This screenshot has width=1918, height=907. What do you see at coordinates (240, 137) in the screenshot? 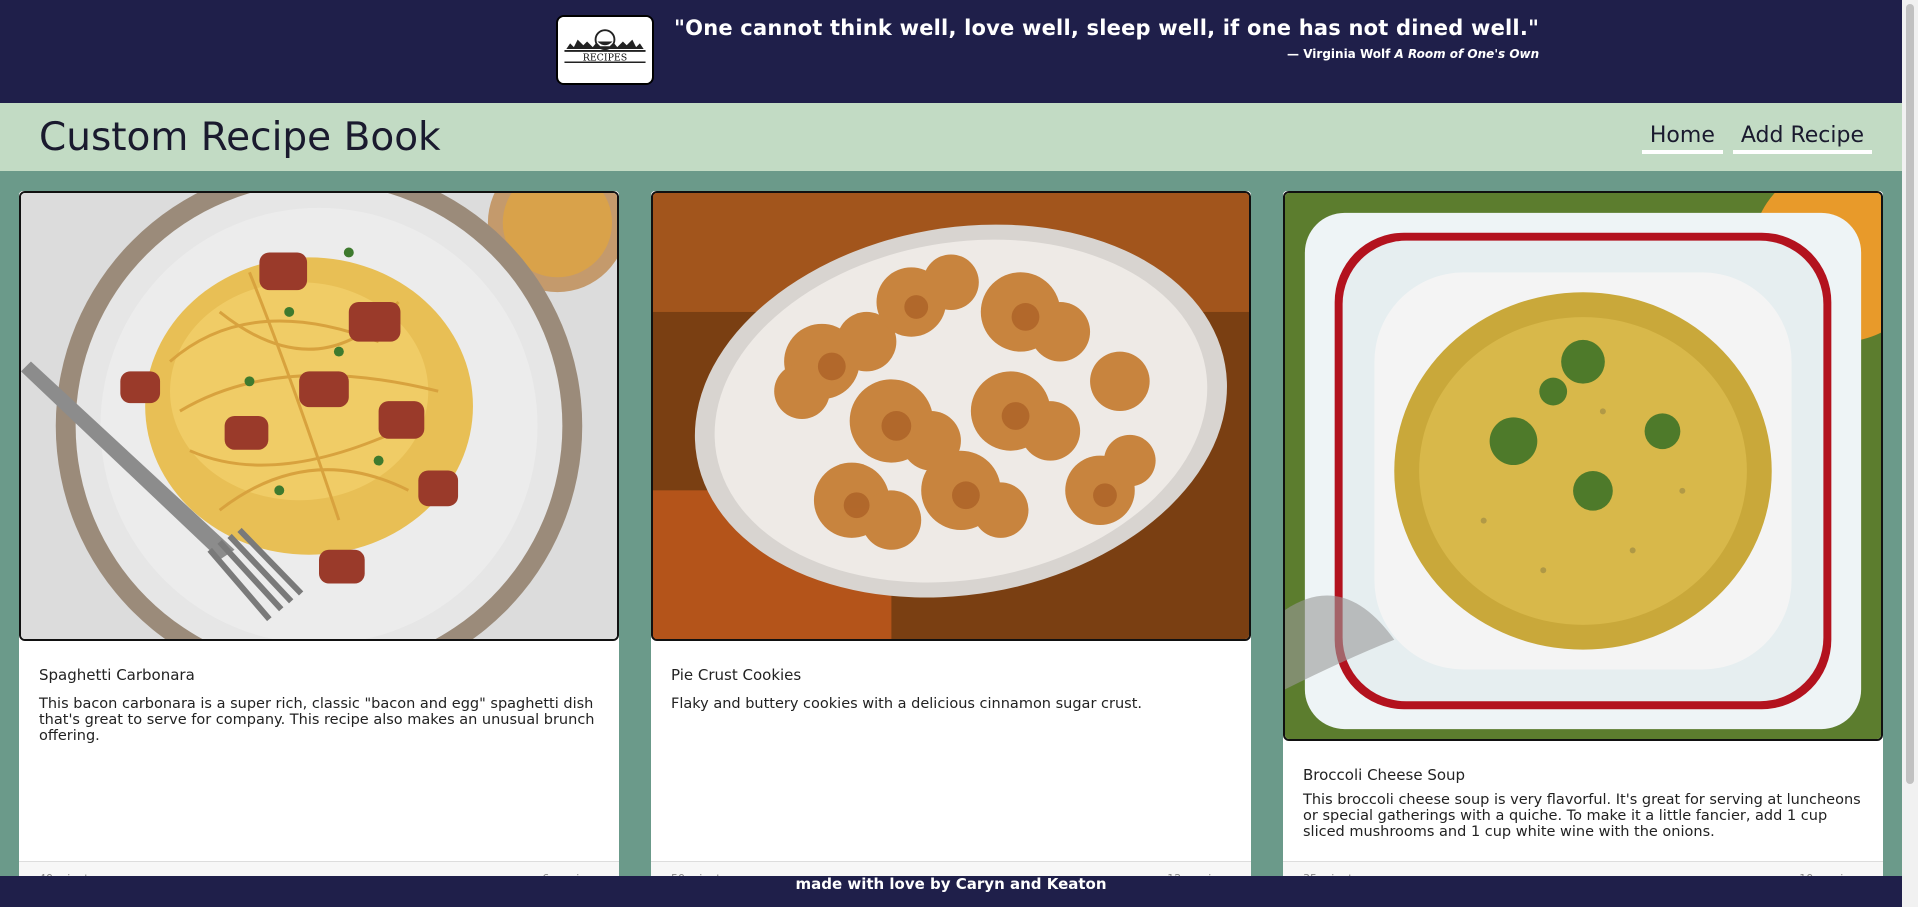
I see `page-title: Custom Recipe Book` at bounding box center [240, 137].